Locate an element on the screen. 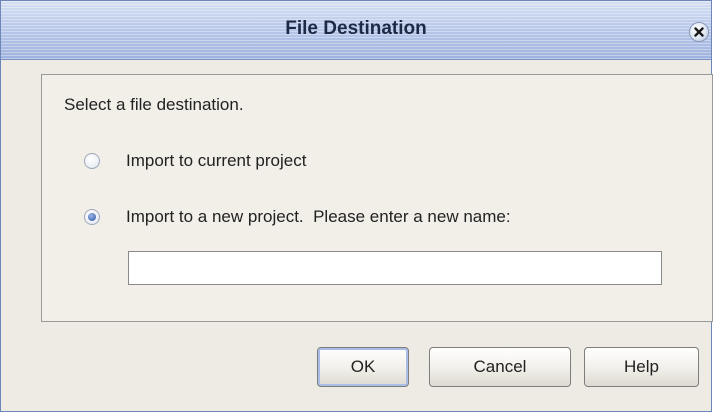  title-bar: File Destination is located at coordinates (356, 30).